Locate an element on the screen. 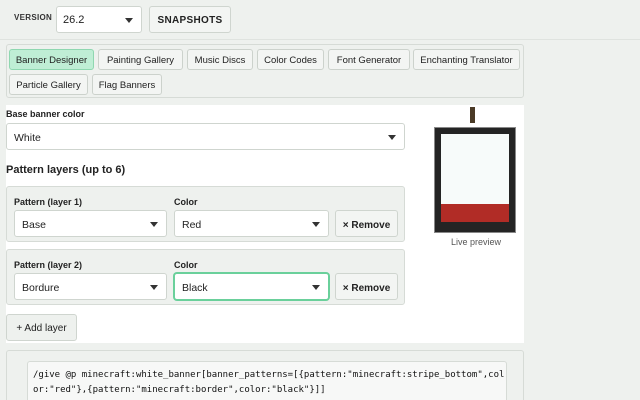 This screenshot has width=640, height=400. tab-flag-banners: Flag Banners is located at coordinates (127, 84).